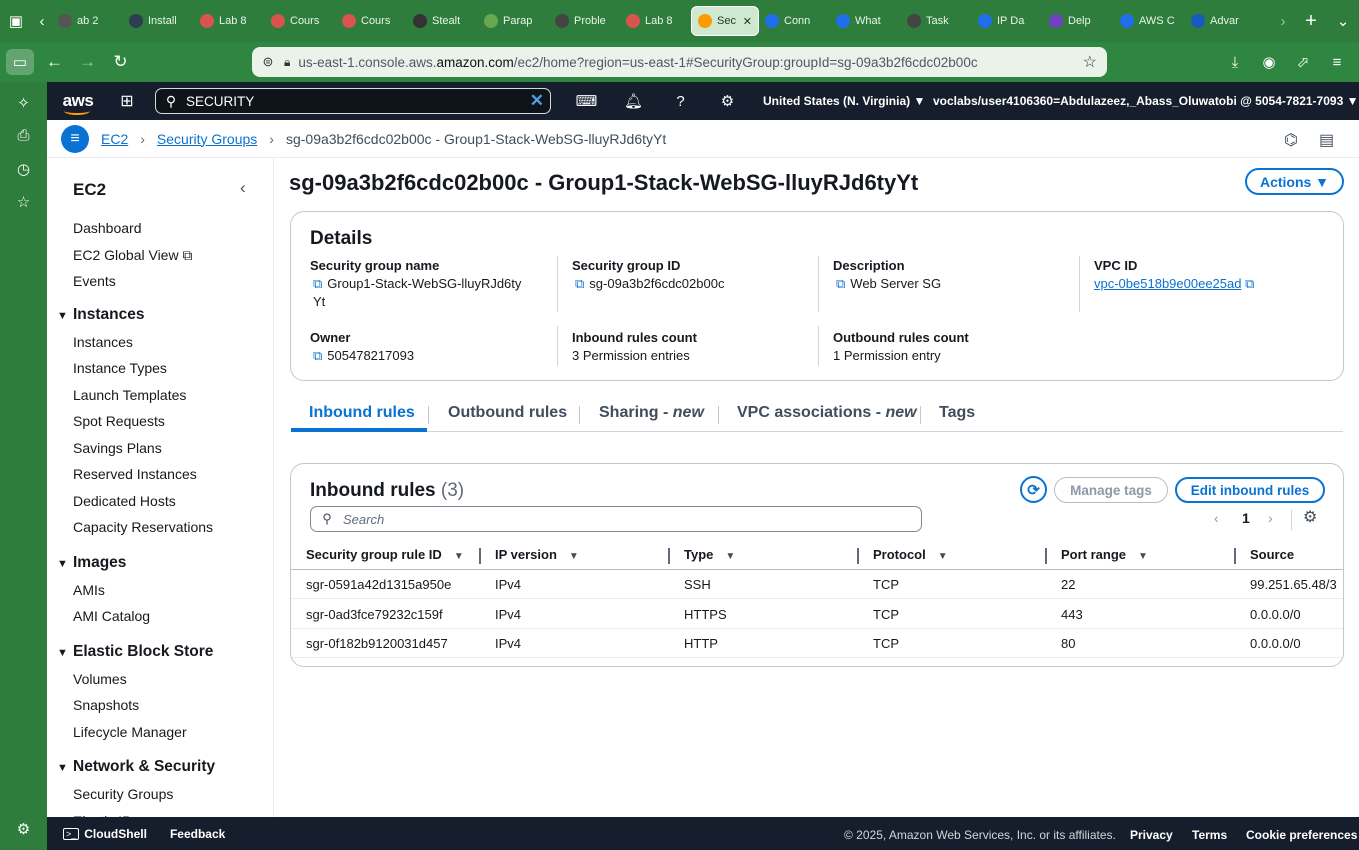 The width and height of the screenshot is (1359, 850). Describe the element at coordinates (633, 101) in the screenshot. I see `notifications-bell-icon: 🔔︎` at that location.